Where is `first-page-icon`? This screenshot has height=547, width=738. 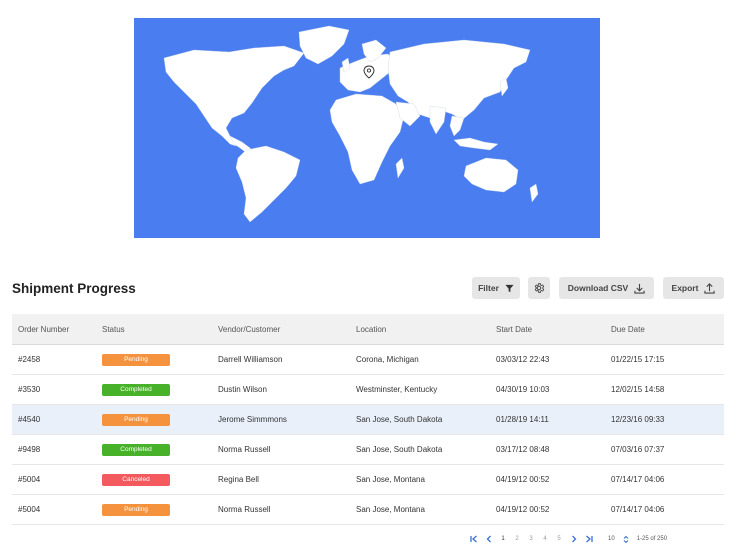 first-page-icon is located at coordinates (473, 539).